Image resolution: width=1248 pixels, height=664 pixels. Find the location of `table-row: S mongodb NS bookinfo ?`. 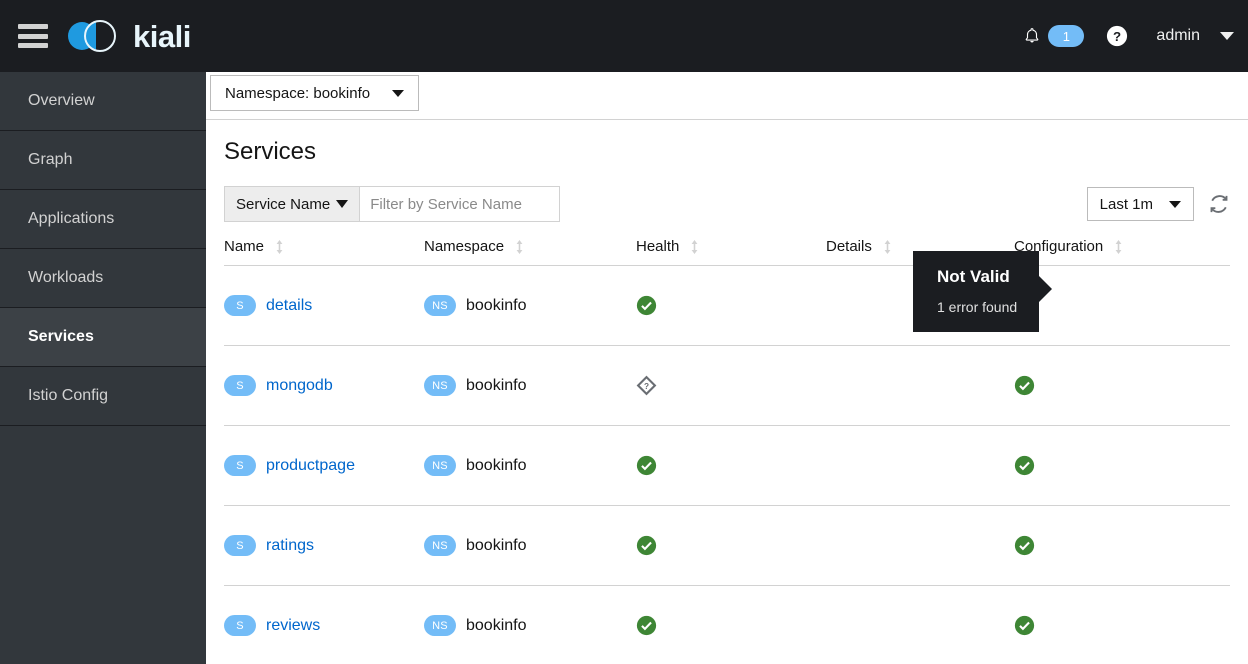

table-row: S mongodb NS bookinfo ? is located at coordinates (727, 386).